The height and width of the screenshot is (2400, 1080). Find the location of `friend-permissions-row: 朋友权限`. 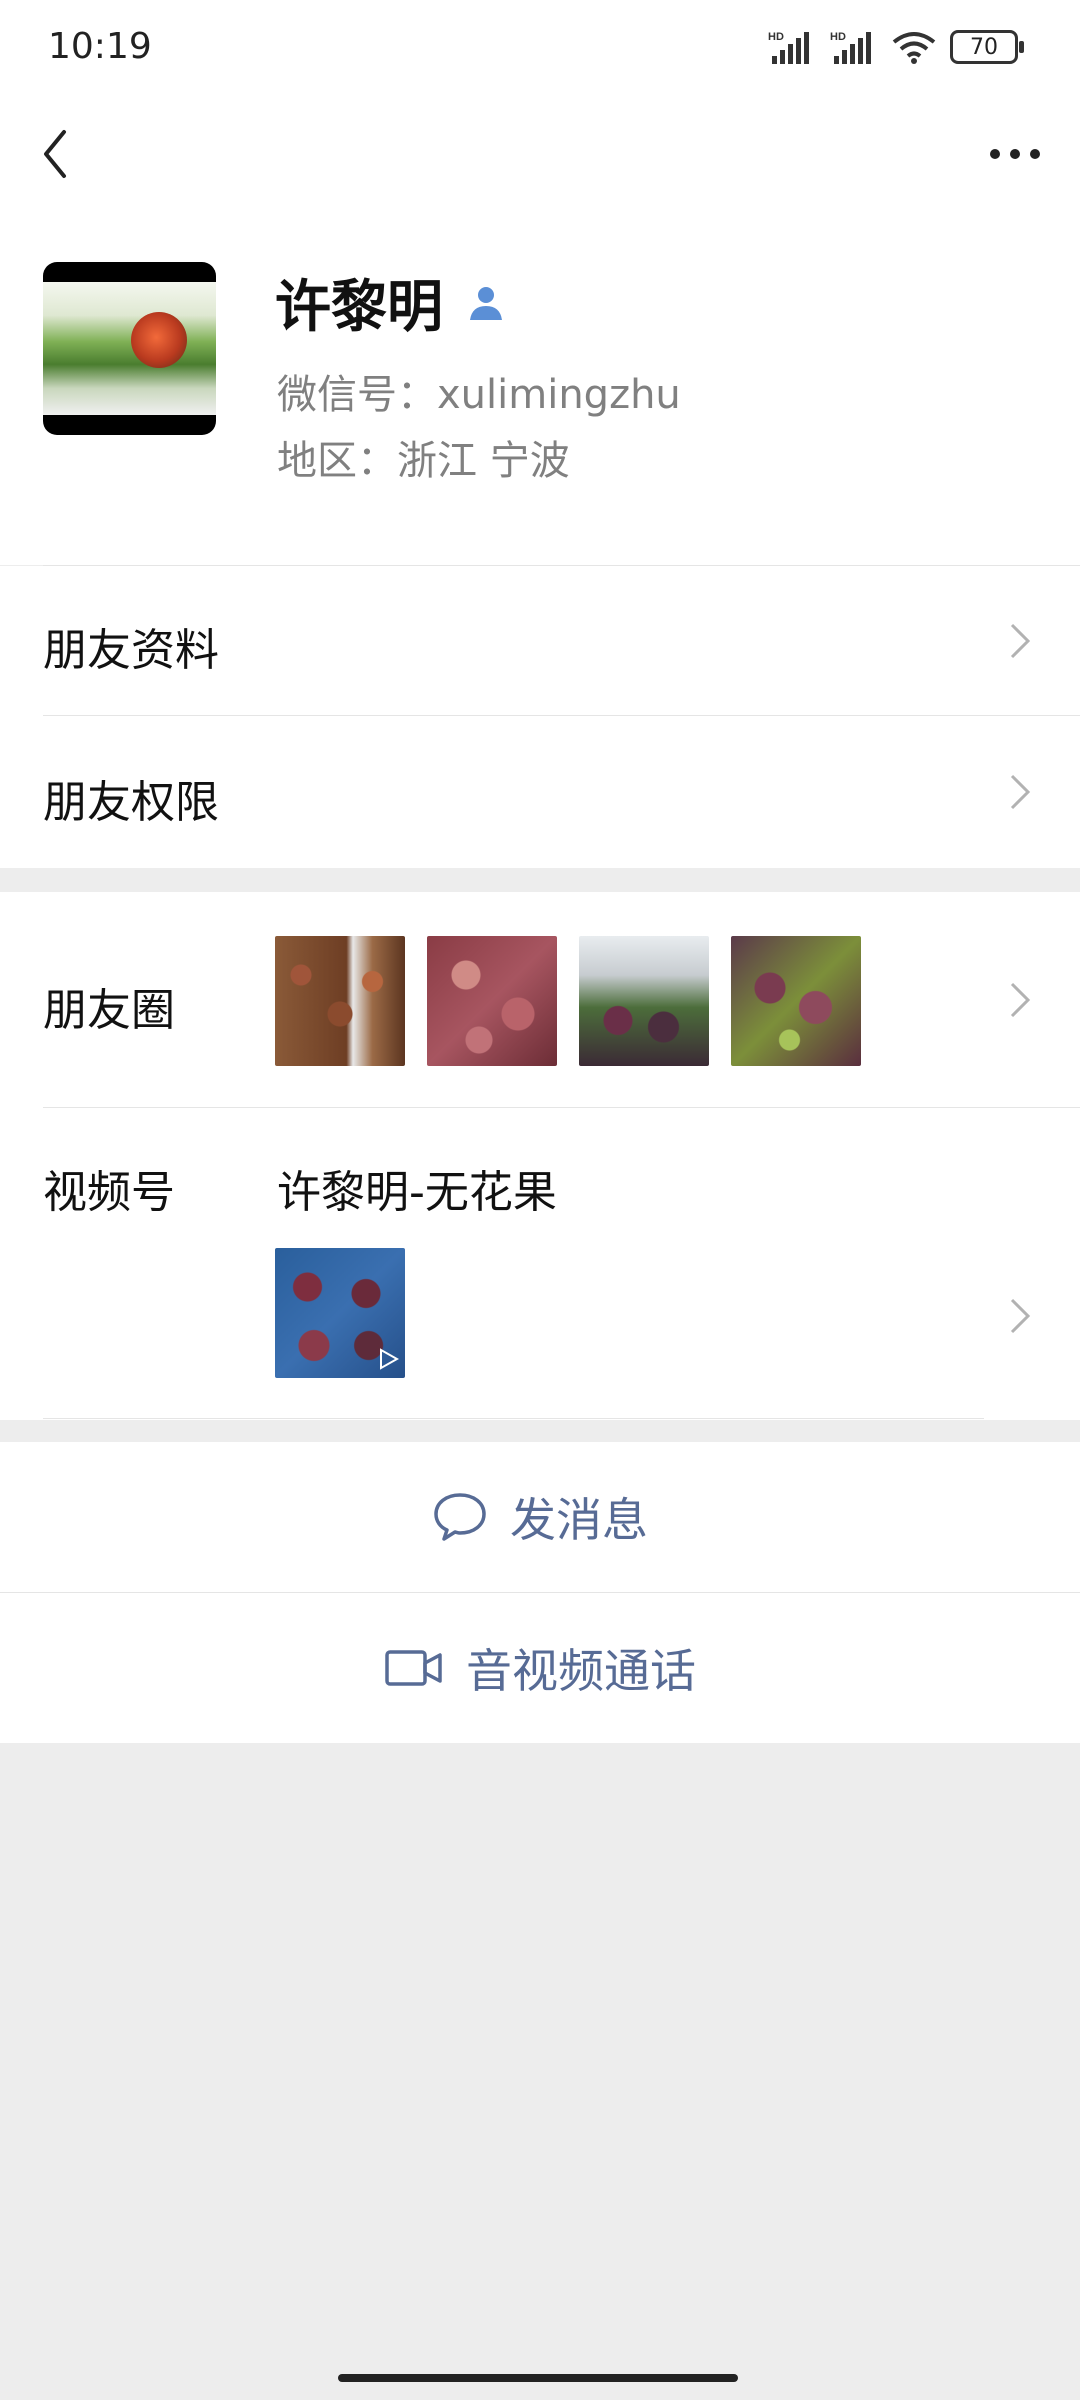

friend-permissions-row: 朋友权限 is located at coordinates (540, 792).